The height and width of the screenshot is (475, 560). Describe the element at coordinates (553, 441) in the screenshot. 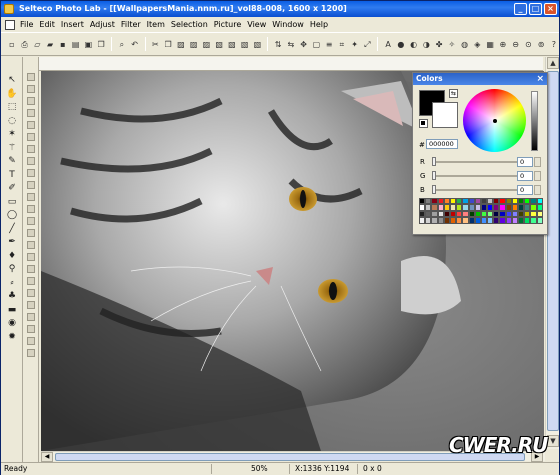

I see `scroll-down-arrow-icon: ▼` at that location.